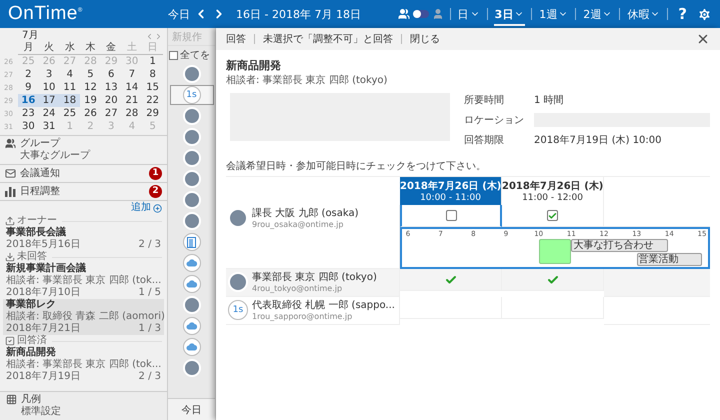  I want to click on info-value: 2018年7月19日 (木) 10:00, so click(598, 140).